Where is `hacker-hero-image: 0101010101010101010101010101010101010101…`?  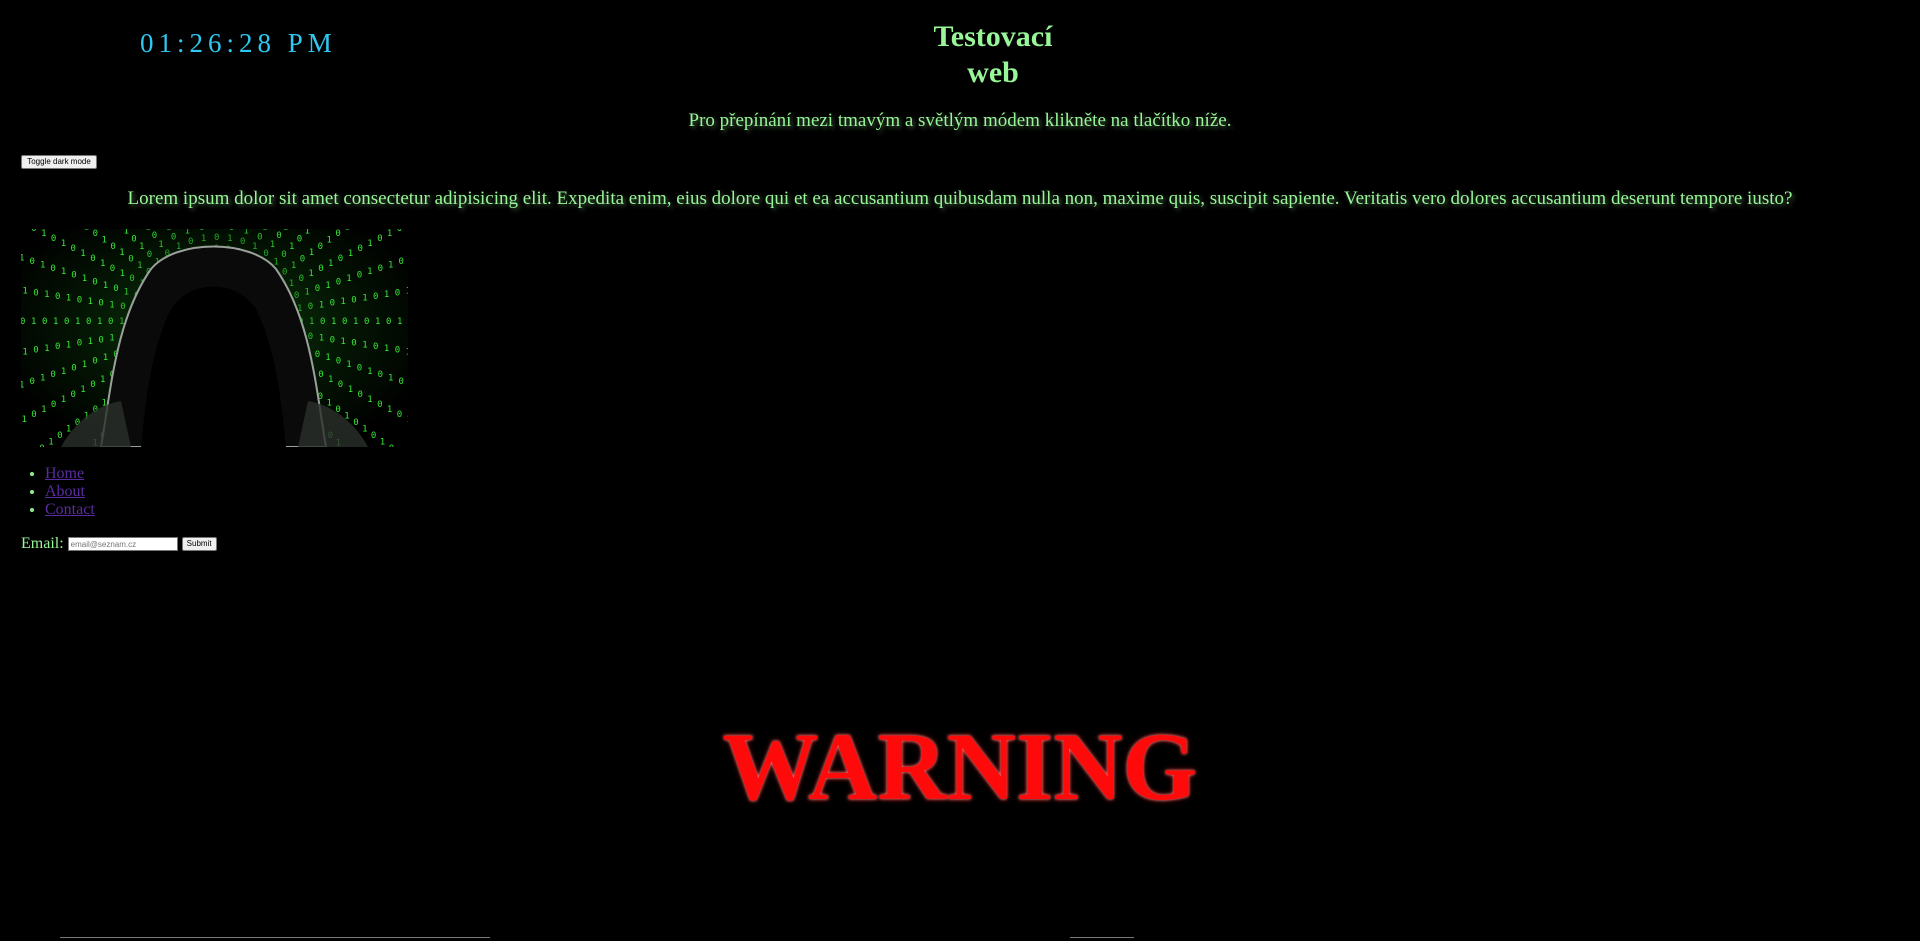
hacker-hero-image: 0101010101010101010101010101010101010101… is located at coordinates (214, 338).